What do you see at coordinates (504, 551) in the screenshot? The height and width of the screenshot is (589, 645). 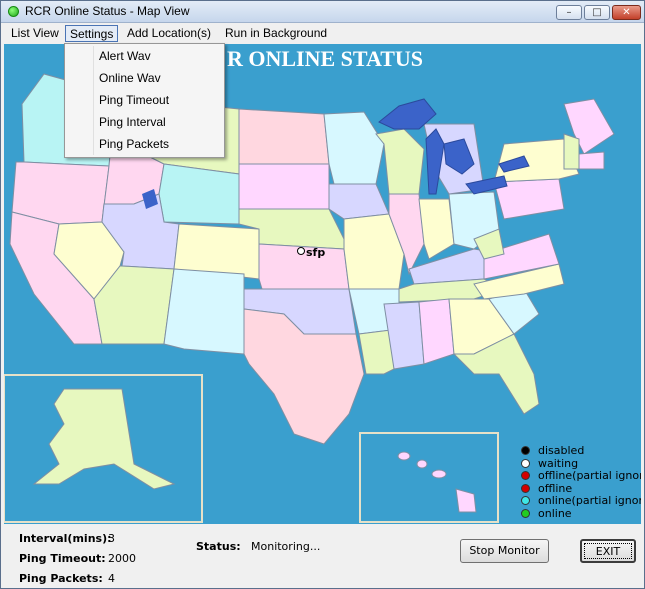 I see `stop-monitor-button: Stop Monitor` at bounding box center [504, 551].